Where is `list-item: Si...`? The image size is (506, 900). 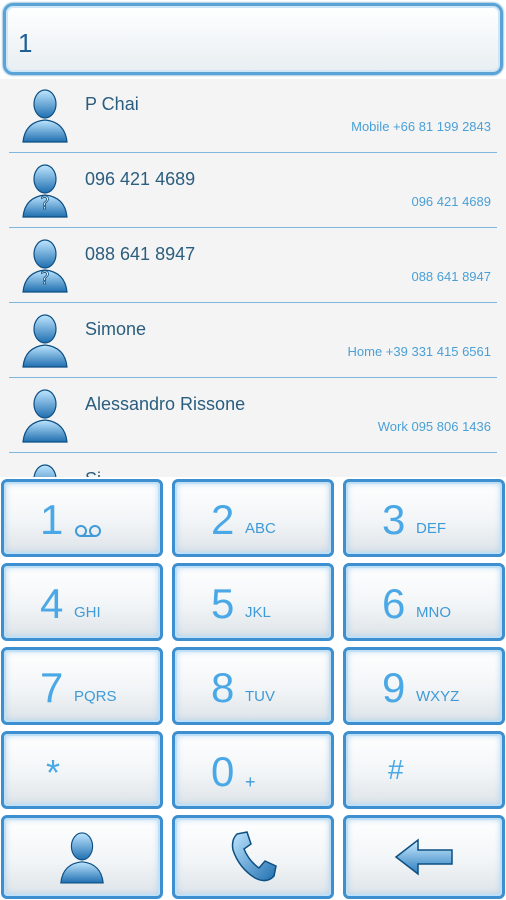 list-item: Si... is located at coordinates (253, 466).